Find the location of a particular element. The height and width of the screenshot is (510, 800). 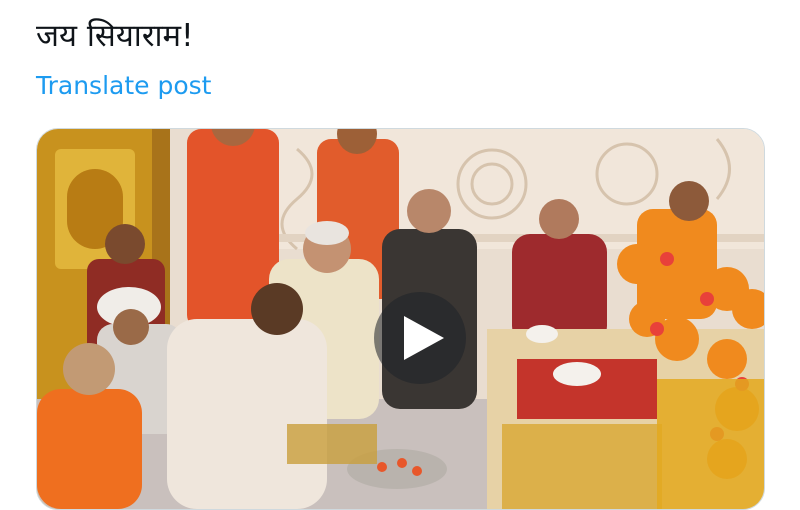

translate-post-link: Translate post is located at coordinates (123, 86).